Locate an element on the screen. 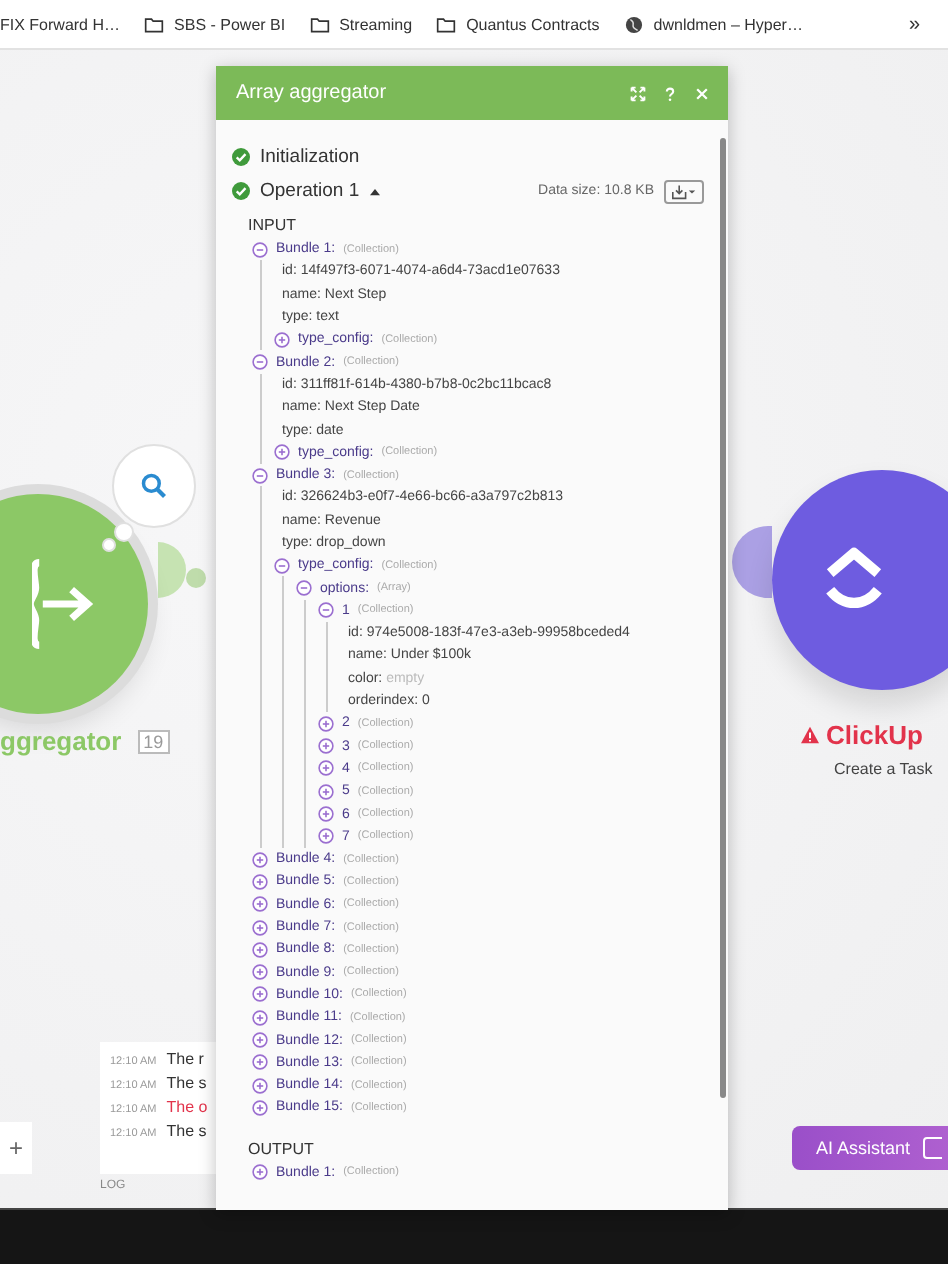  download-icon is located at coordinates (684, 191).